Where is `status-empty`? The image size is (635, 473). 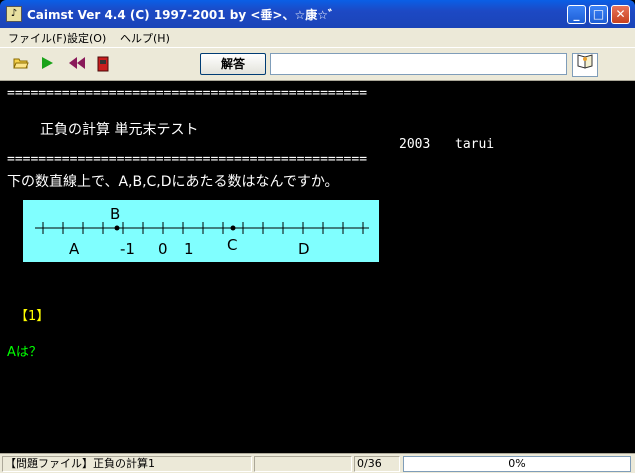
status-empty is located at coordinates (303, 464).